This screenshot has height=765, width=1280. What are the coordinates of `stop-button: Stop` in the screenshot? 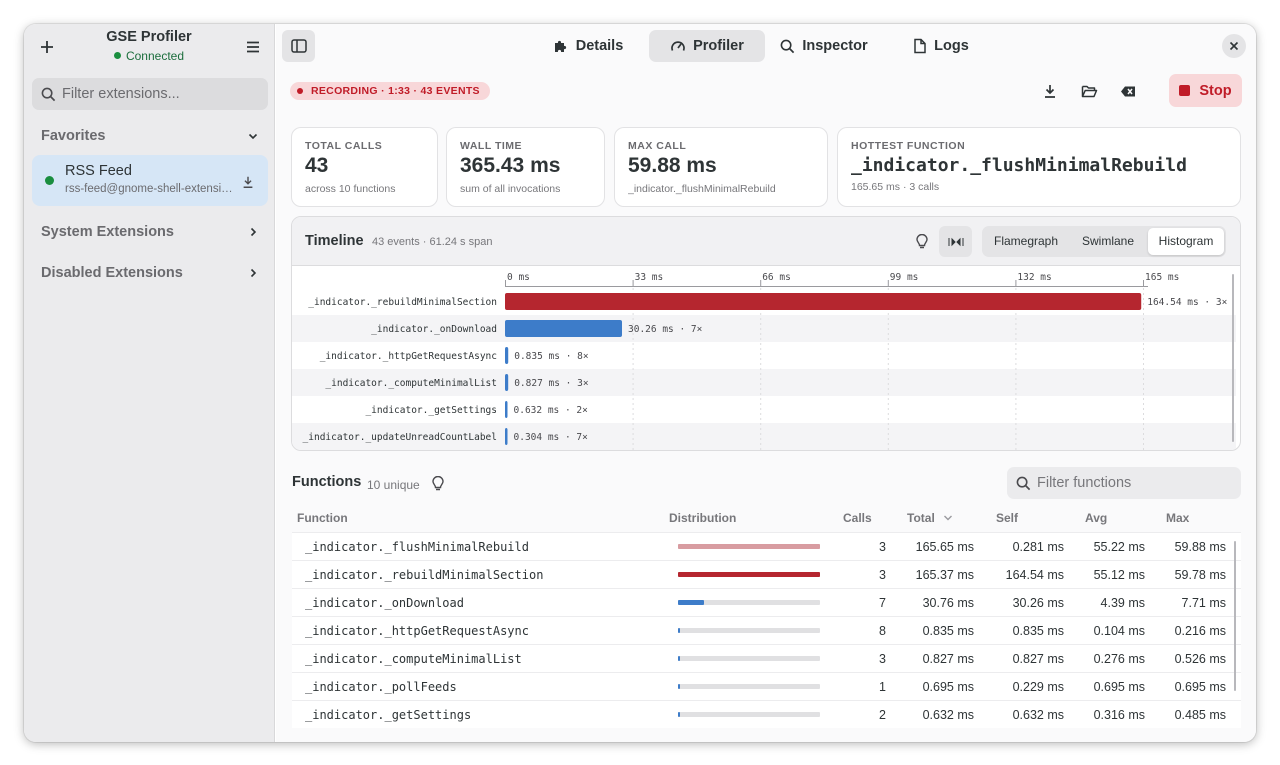 It's located at (1205, 90).